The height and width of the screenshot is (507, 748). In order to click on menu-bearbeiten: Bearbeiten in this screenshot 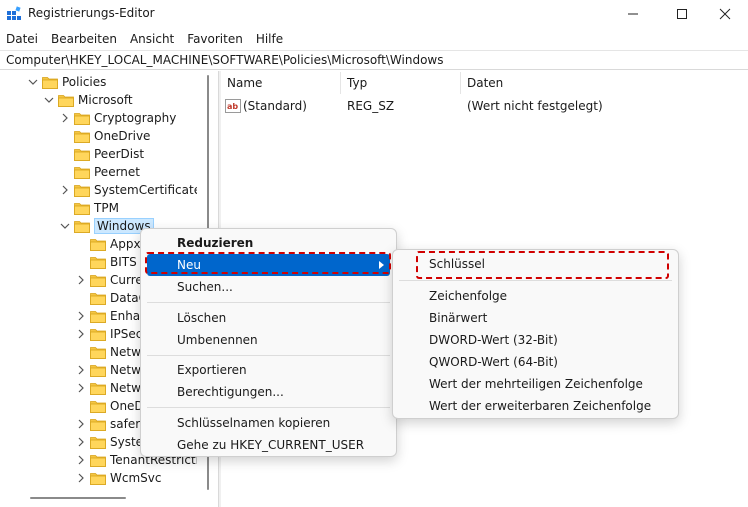, I will do `click(84, 39)`.